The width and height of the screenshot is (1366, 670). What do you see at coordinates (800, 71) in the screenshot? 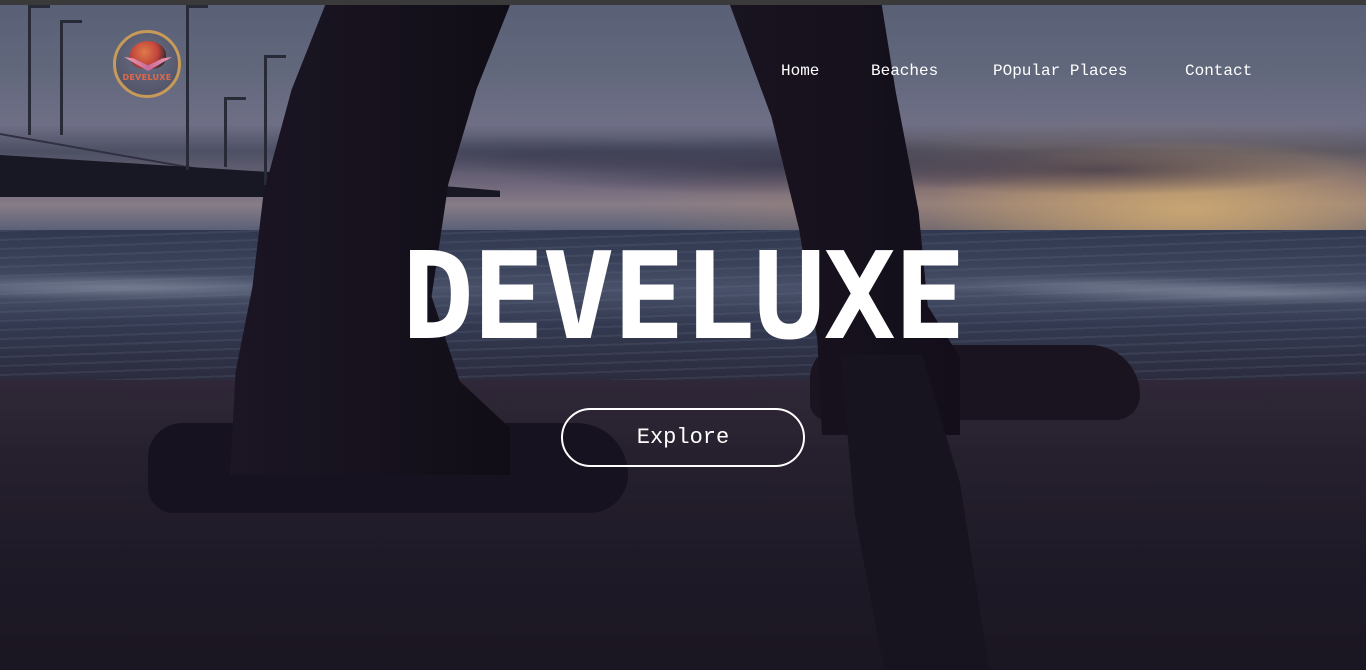
I see `nav-link-home: Home` at bounding box center [800, 71].